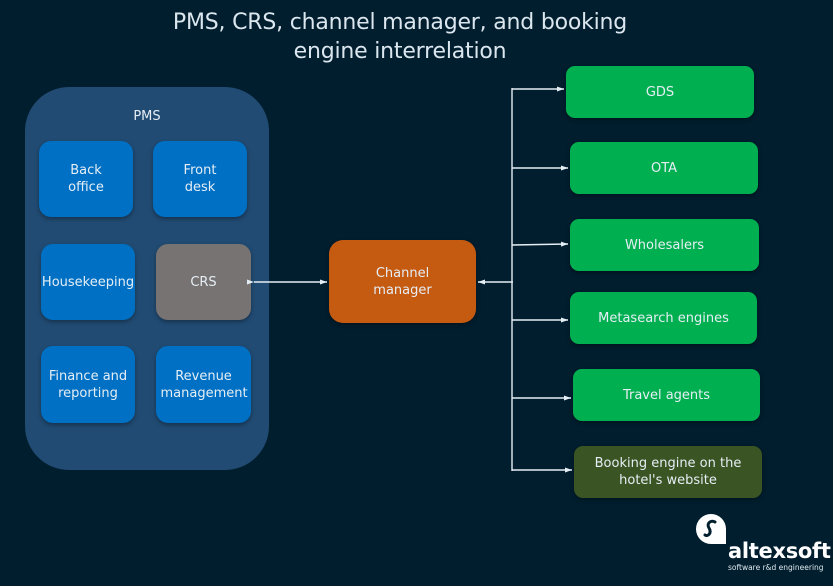 The height and width of the screenshot is (586, 833). What do you see at coordinates (776, 567) in the screenshot?
I see `logo-tagline: software r&d engineering` at bounding box center [776, 567].